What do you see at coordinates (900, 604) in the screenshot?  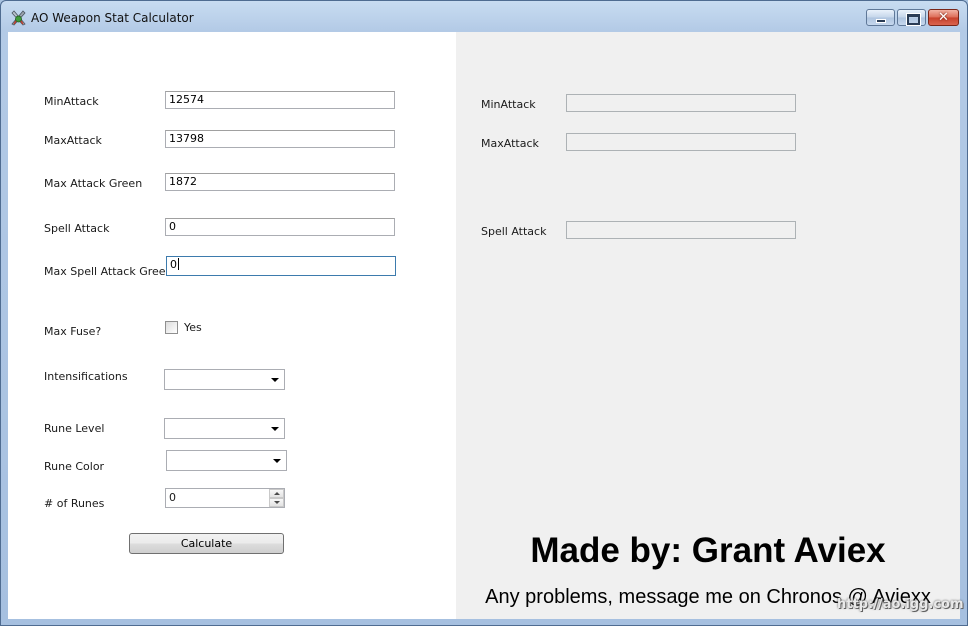 I see `site-watermark: http://ao.igg.com` at bounding box center [900, 604].